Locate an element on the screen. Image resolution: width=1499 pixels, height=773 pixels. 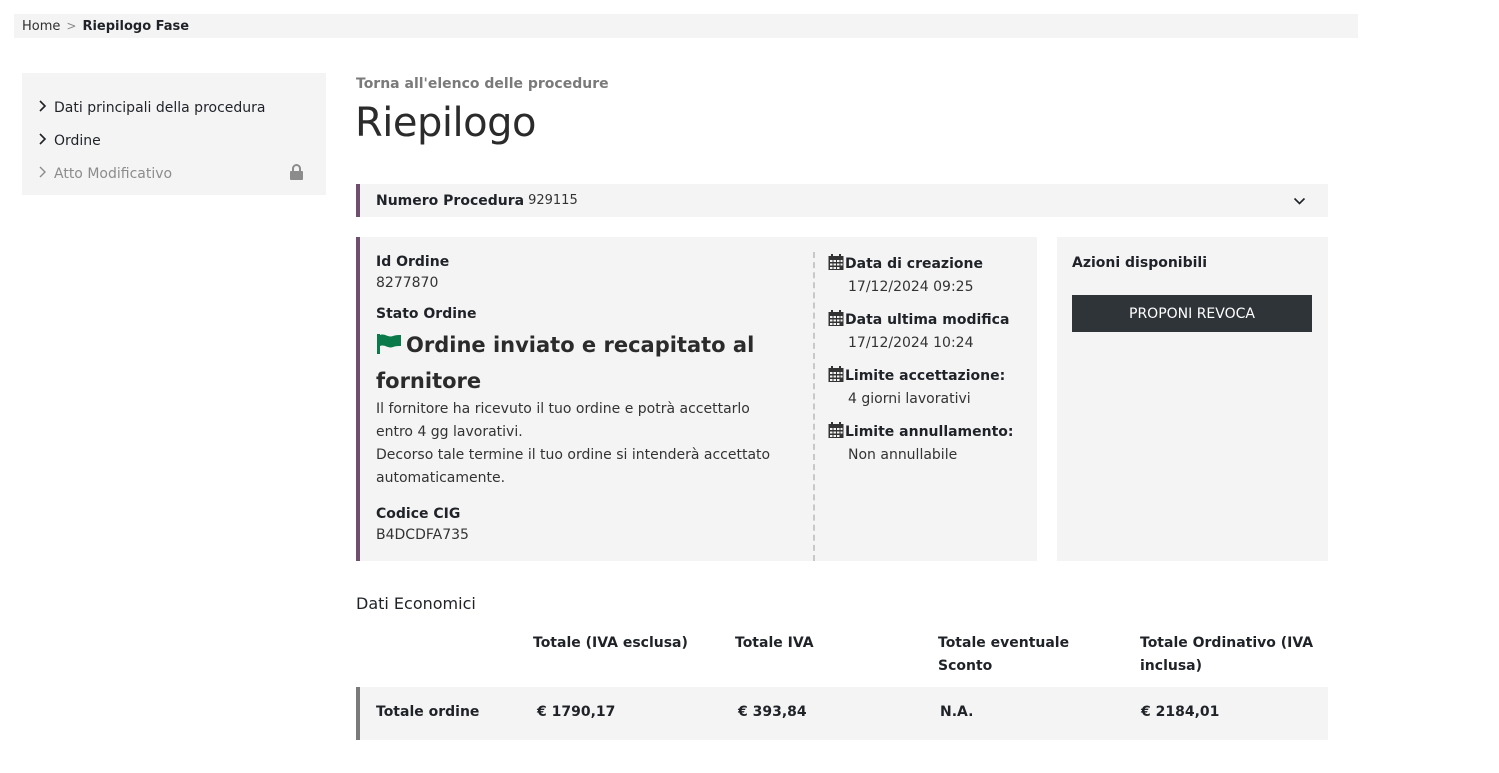
last-modified-label: Data ultima modifica is located at coordinates (928, 320).